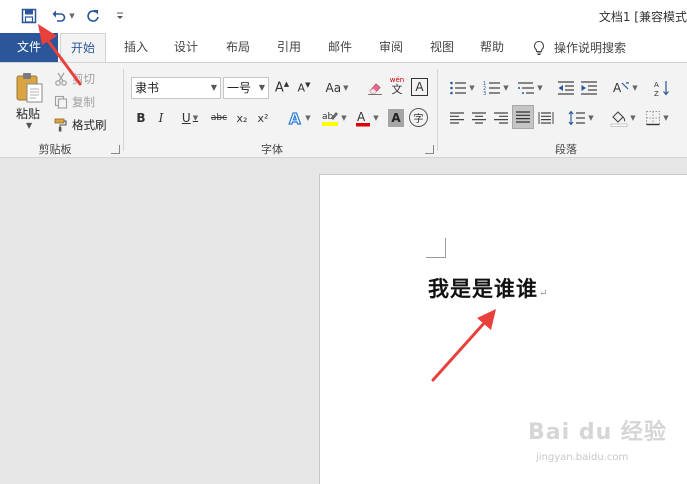 This screenshot has width=687, height=484. What do you see at coordinates (656, 93) in the screenshot?
I see `svg-text: Z` at bounding box center [656, 93].